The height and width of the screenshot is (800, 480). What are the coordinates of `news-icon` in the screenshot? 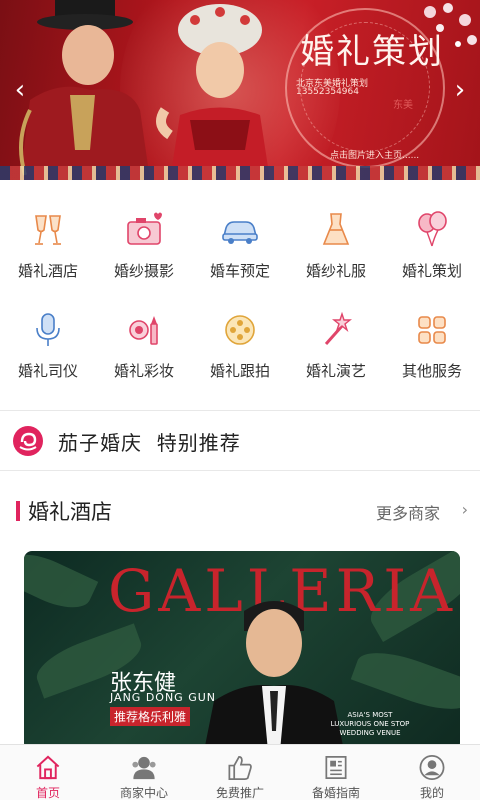 It's located at (336, 767).